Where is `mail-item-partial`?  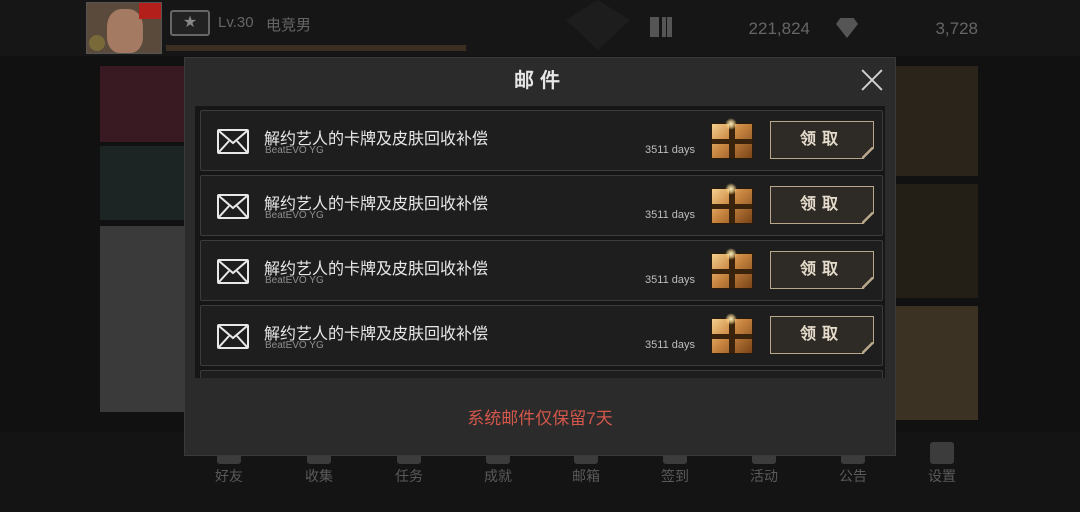 mail-item-partial is located at coordinates (541, 374).